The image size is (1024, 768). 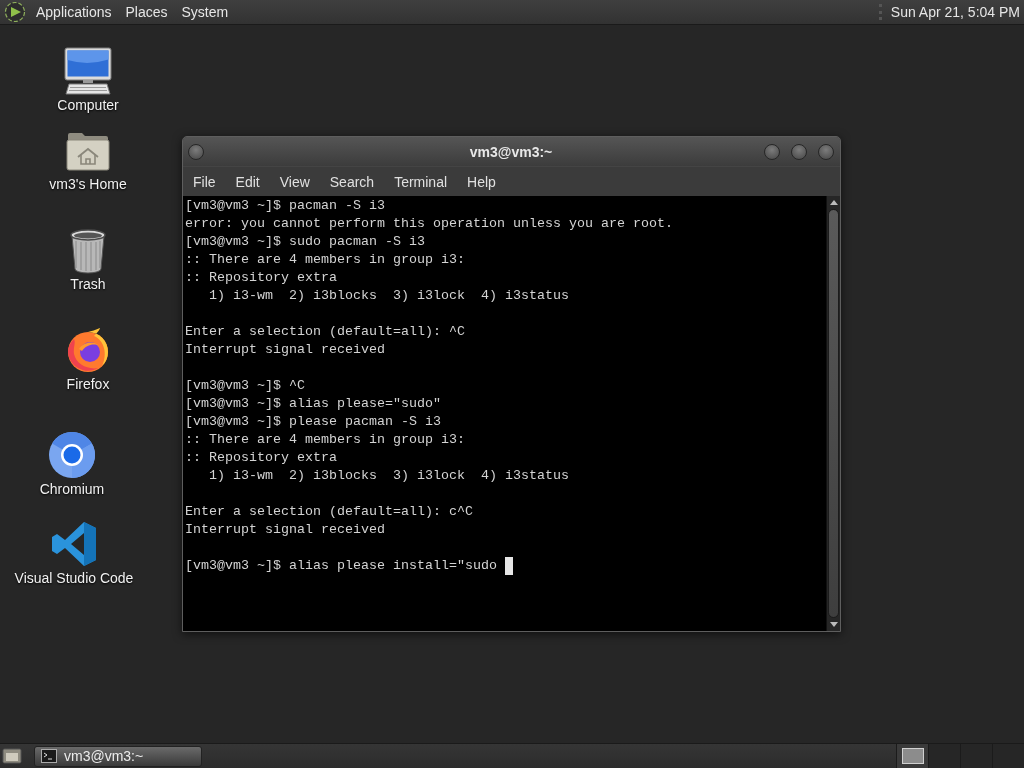 What do you see at coordinates (481, 181) in the screenshot?
I see `menu-item: Help` at bounding box center [481, 181].